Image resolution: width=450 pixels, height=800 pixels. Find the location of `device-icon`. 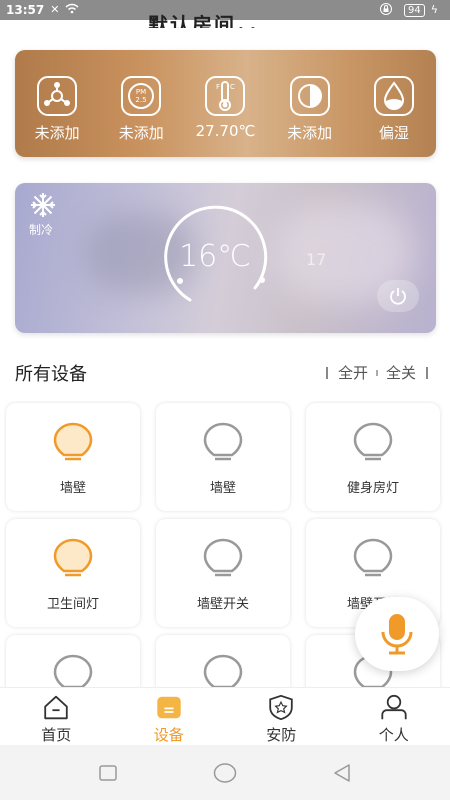

device-icon is located at coordinates (169, 707).